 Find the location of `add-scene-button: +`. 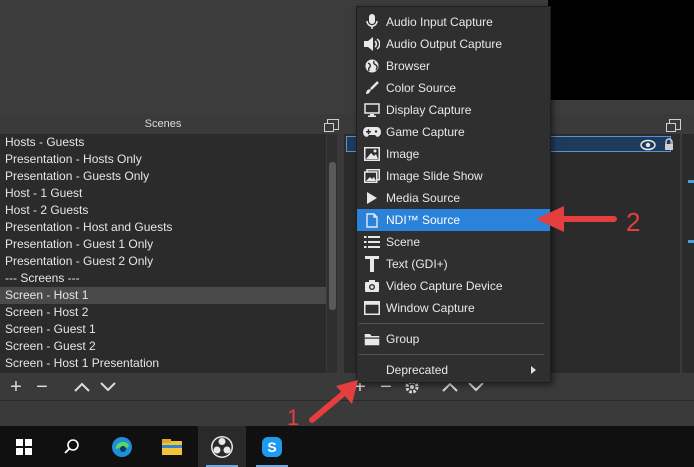

add-scene-button: + is located at coordinates (16, 387).